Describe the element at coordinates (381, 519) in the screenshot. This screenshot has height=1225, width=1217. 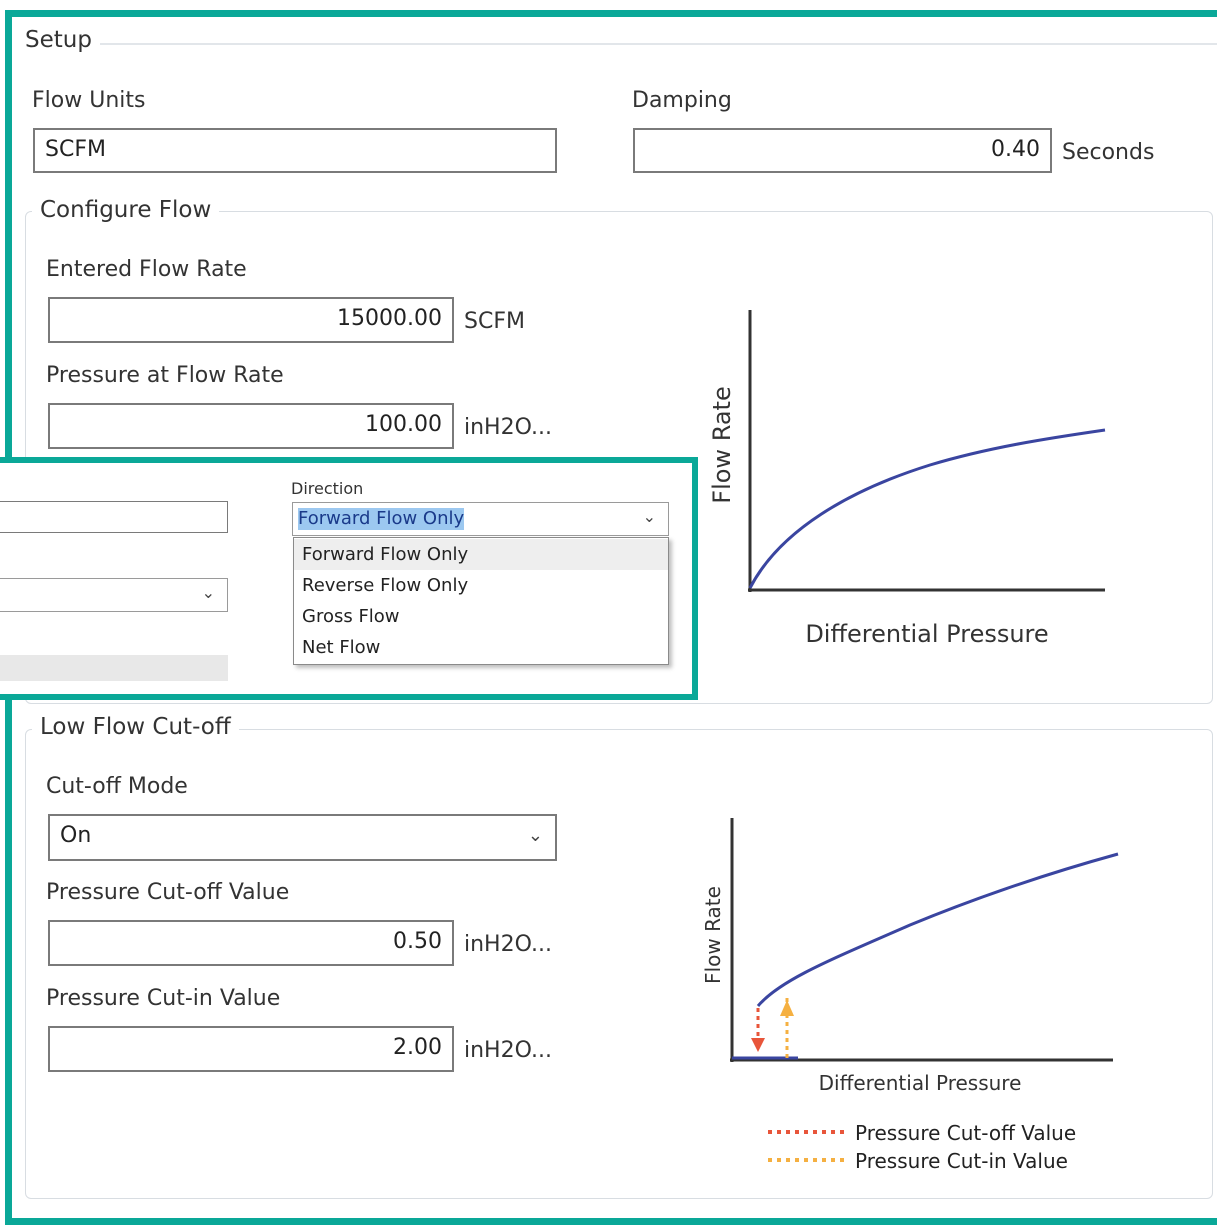
I see `direction-selected-value: Forward Flow Only` at that location.